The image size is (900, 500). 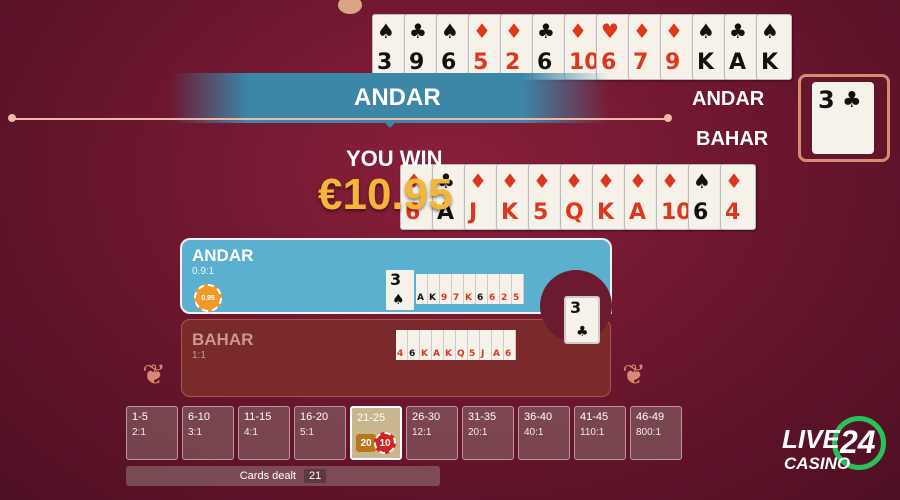 What do you see at coordinates (858, 442) in the screenshot?
I see `logo-number-text: 24` at bounding box center [858, 442].